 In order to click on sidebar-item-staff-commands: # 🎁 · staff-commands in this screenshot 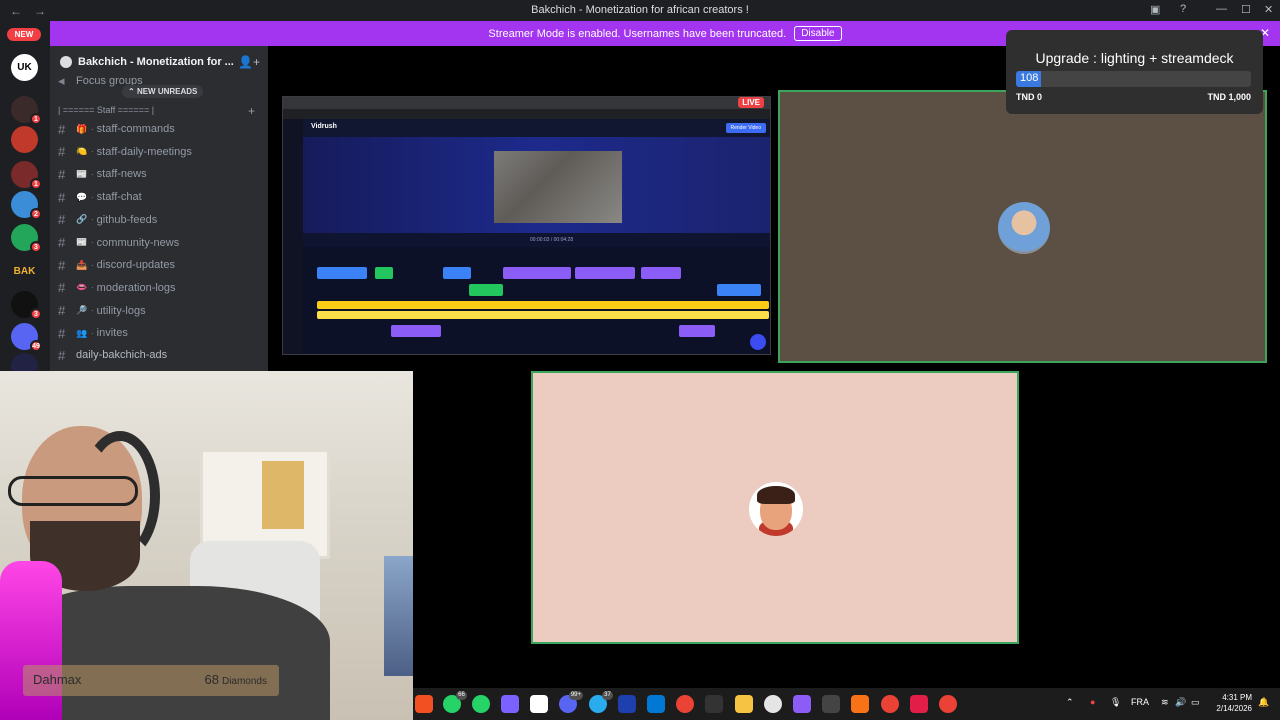, I will do `click(116, 129)`.